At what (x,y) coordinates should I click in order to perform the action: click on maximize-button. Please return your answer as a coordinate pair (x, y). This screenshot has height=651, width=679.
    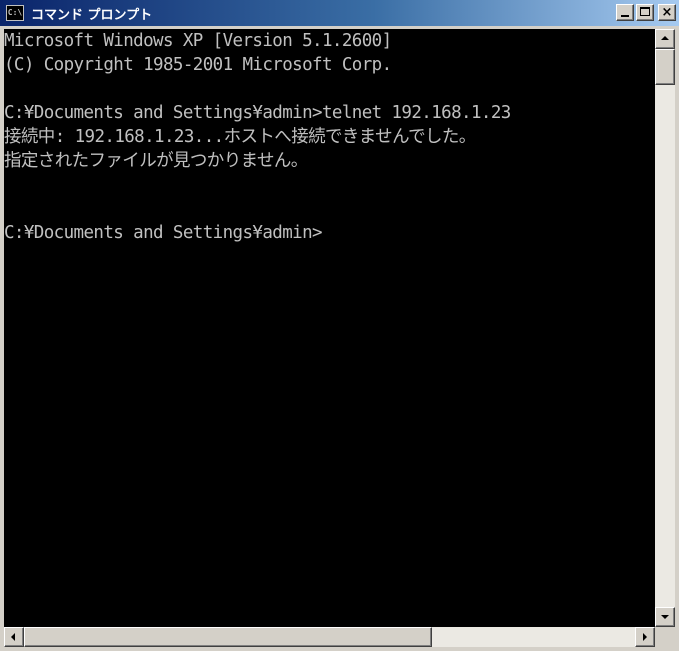
    Looking at the image, I should click on (645, 12).